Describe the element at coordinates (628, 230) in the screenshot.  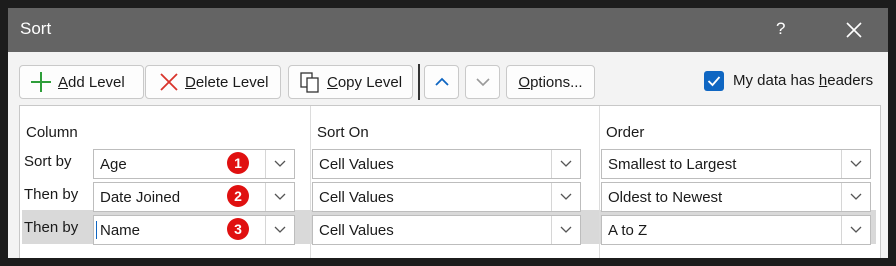
I see `dropdown-value: A to Z` at that location.